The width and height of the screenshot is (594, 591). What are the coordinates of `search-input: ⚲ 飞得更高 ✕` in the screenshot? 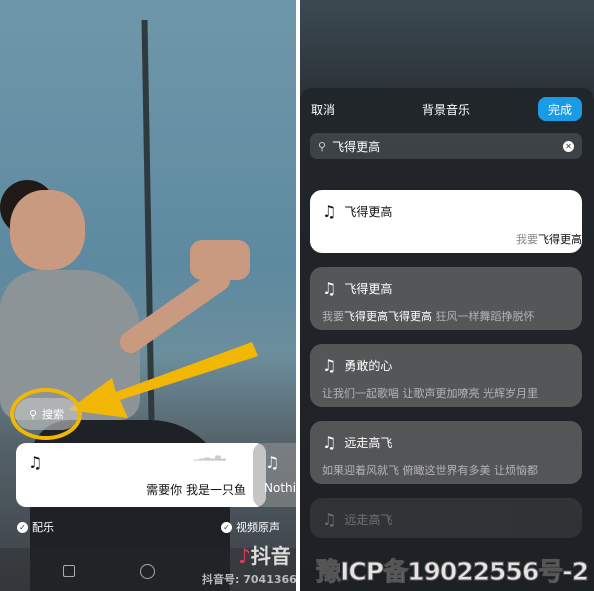 It's located at (446, 146).